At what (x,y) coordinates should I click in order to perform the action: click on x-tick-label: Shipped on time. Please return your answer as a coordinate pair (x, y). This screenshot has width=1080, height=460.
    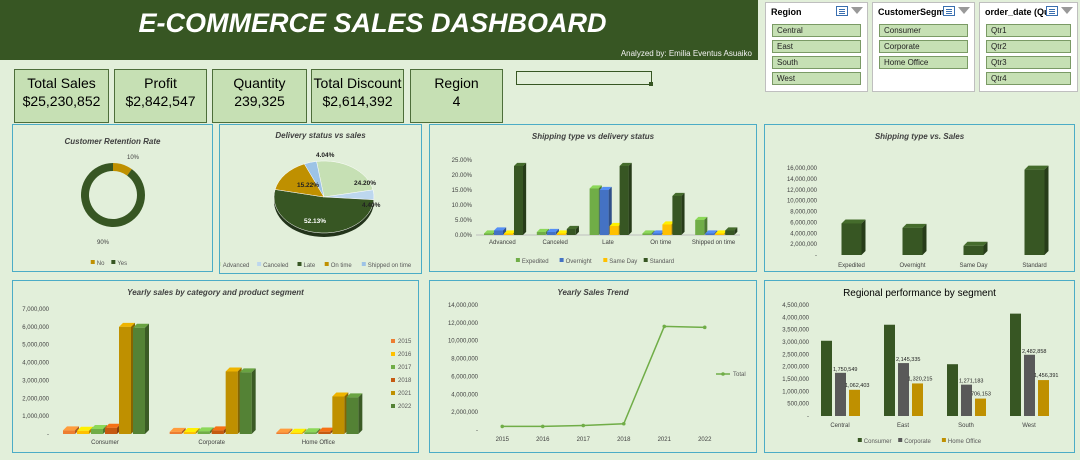
    Looking at the image, I should click on (714, 243).